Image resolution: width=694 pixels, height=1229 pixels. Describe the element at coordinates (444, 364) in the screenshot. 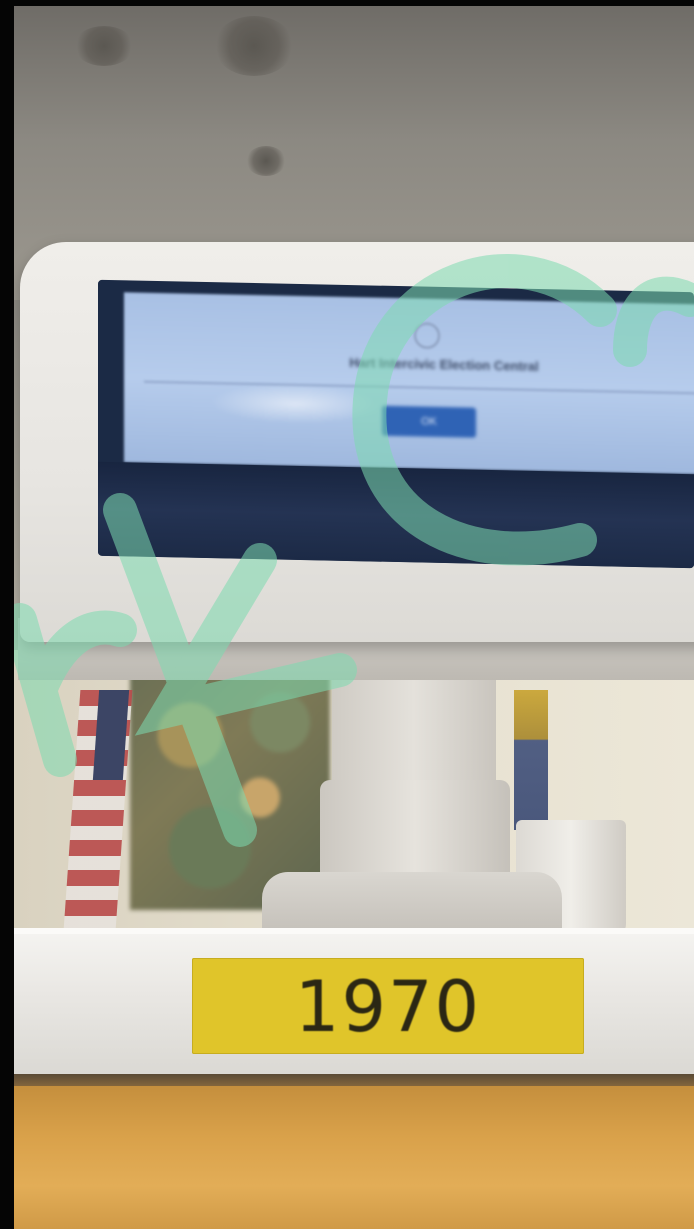

I see `screen-title: Hart Intercivic Election Central` at that location.